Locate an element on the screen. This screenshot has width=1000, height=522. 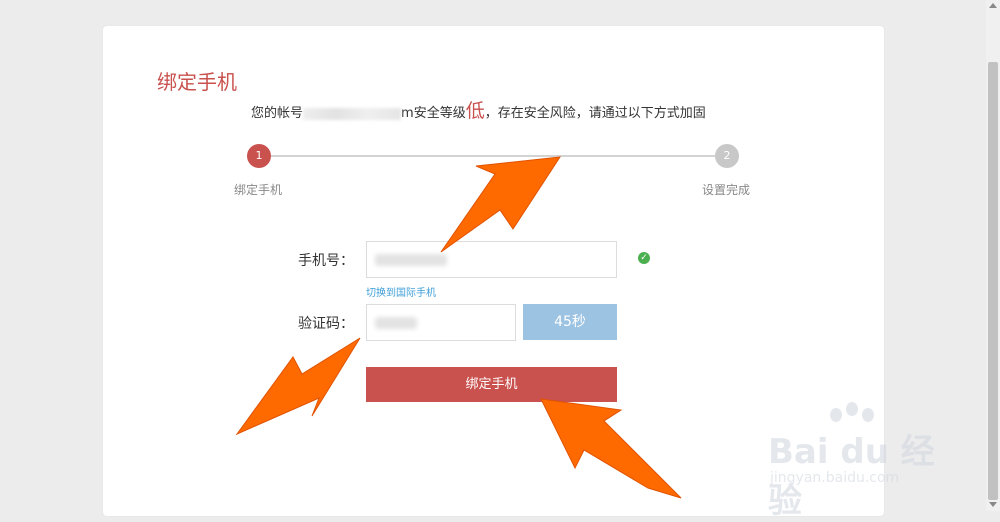
step-1-label: 绑定手机 is located at coordinates (258, 190).